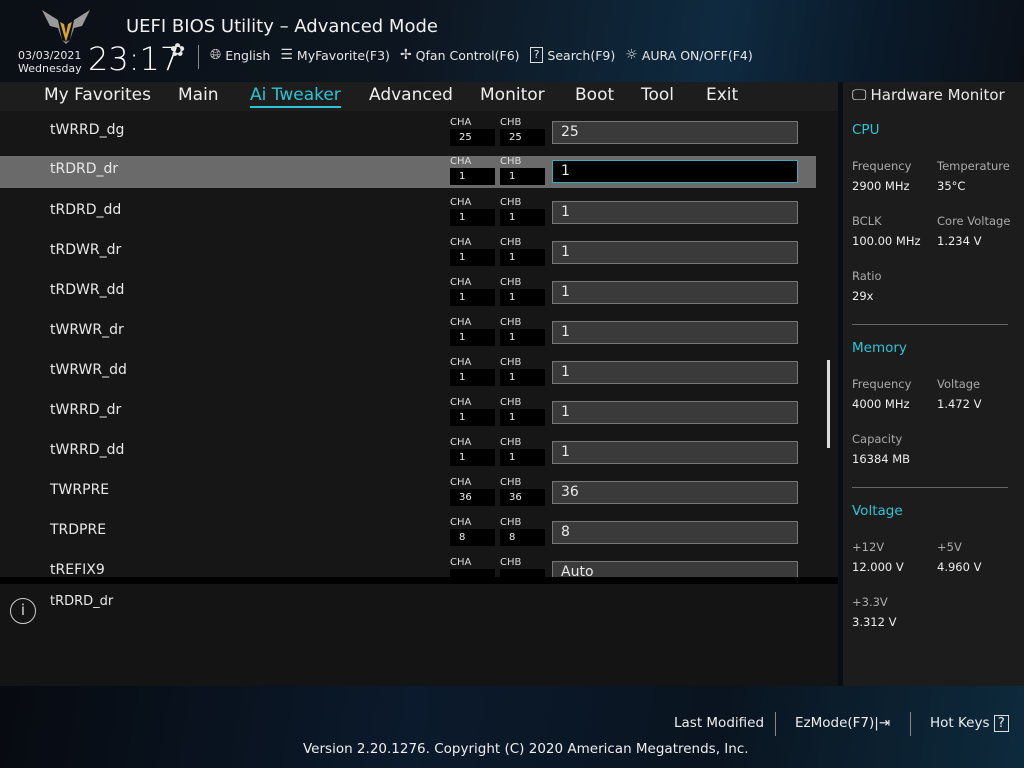  Describe the element at coordinates (675, 532) in the screenshot. I see `setting-value-input: 8` at that location.